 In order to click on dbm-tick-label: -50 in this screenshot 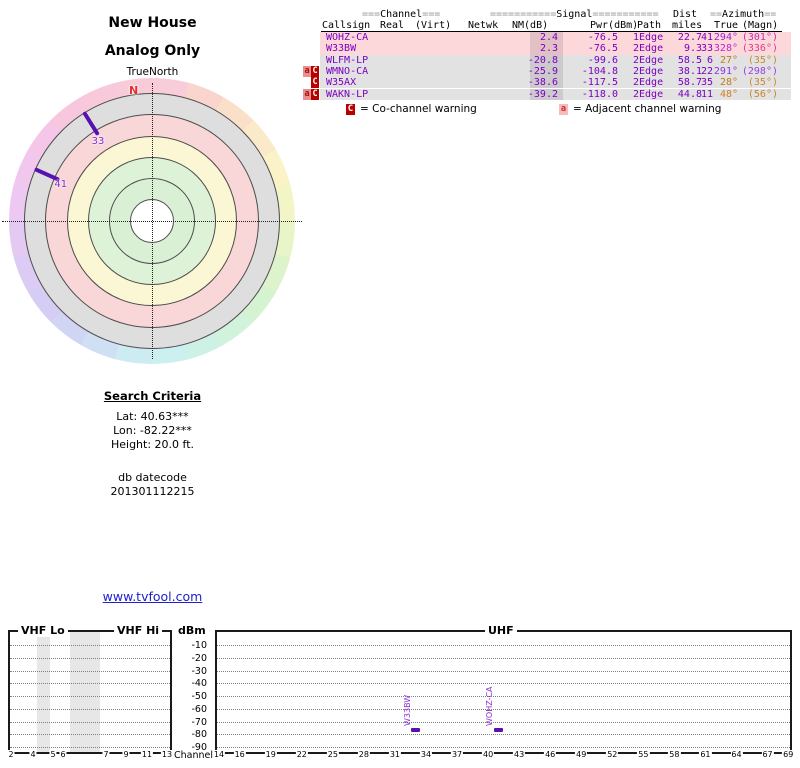, I will do `click(199, 696)`.